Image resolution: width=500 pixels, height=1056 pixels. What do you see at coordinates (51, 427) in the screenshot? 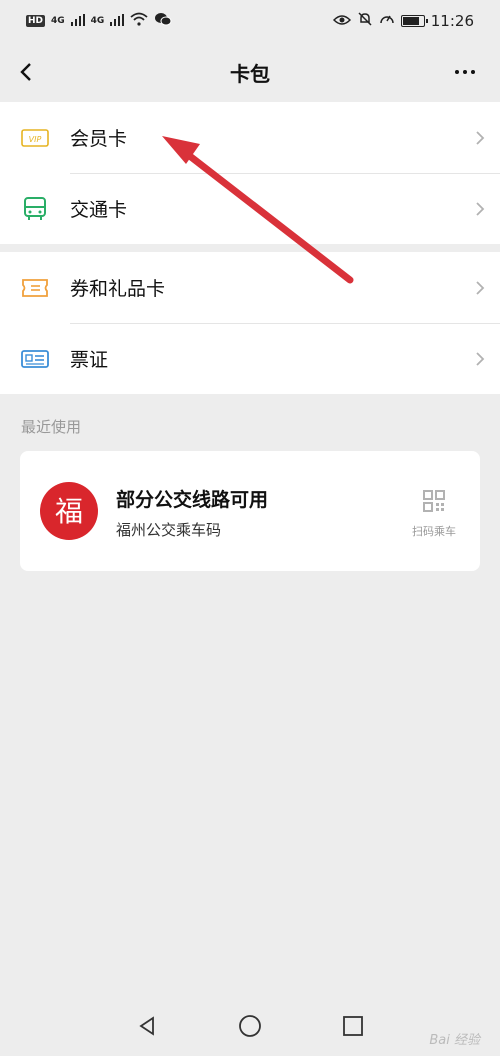
I see `recent-section-label: 最近使用` at bounding box center [51, 427].